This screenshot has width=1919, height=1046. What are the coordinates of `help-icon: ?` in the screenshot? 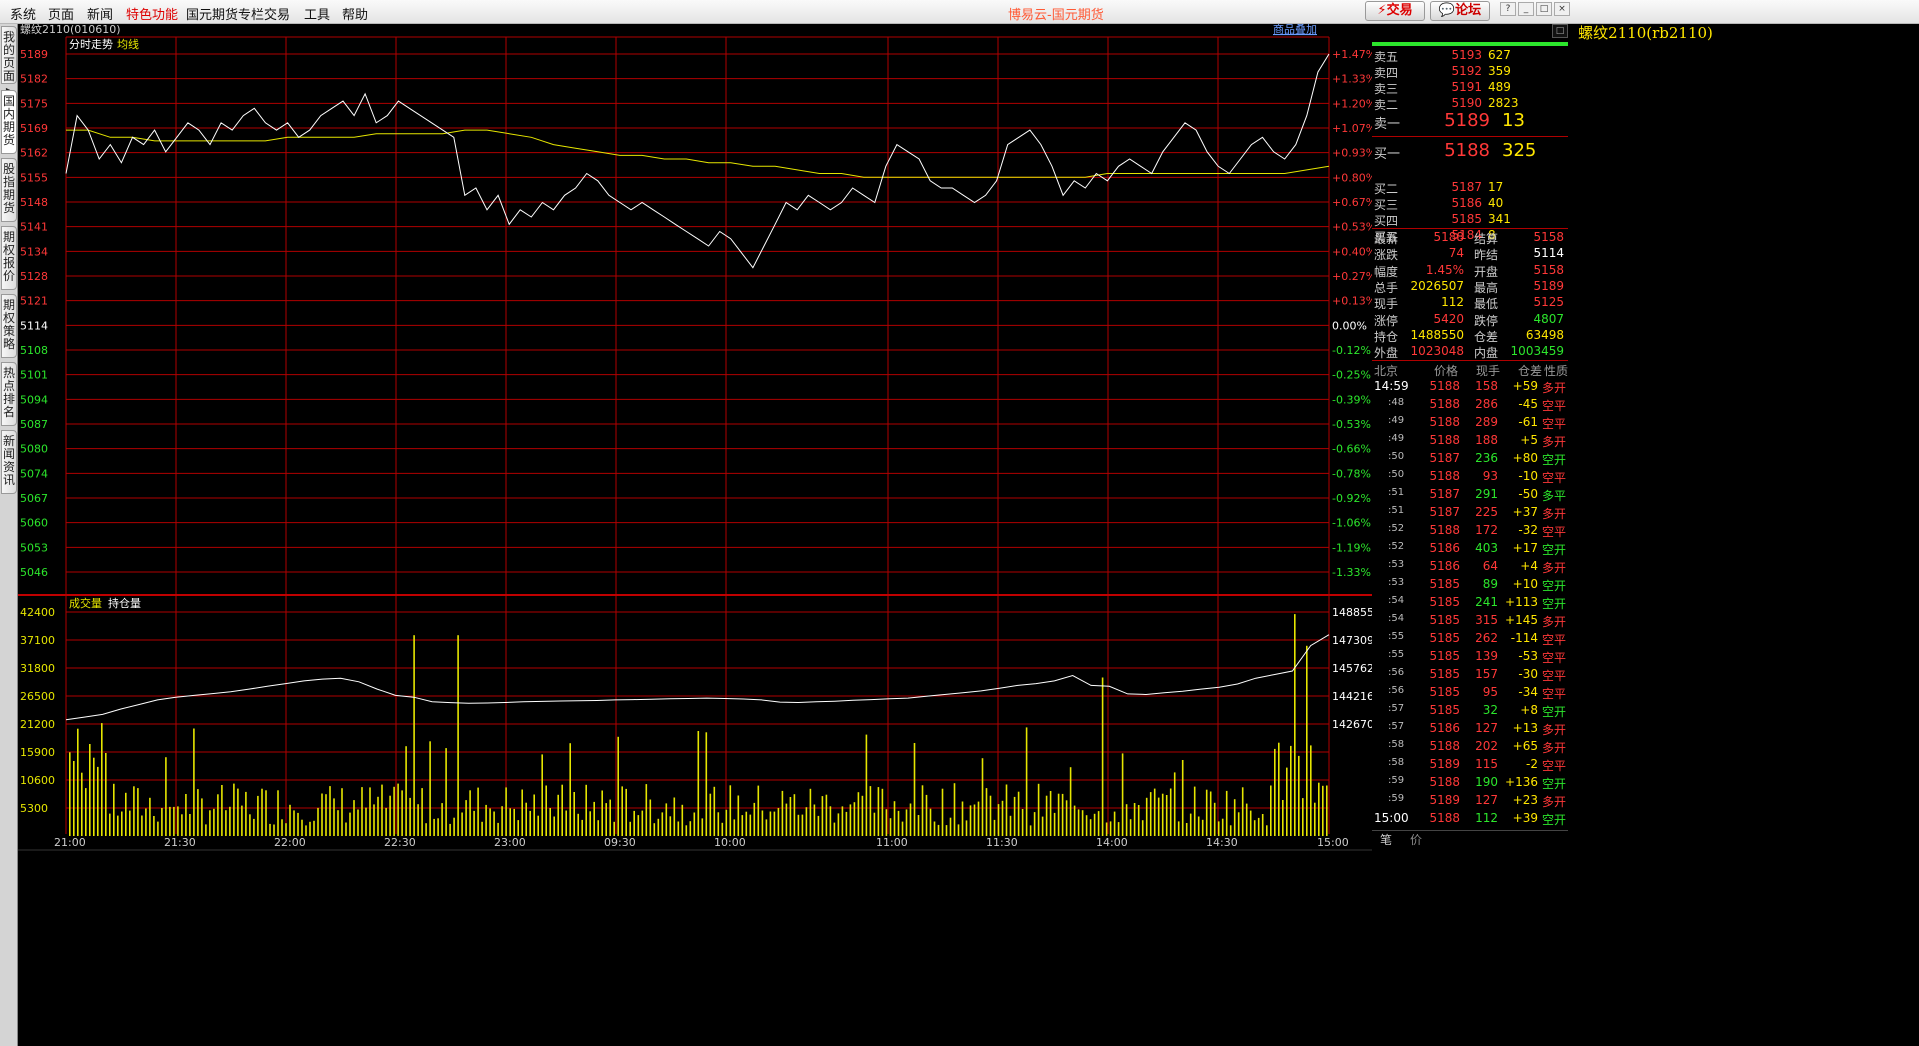 It's located at (1508, 9).